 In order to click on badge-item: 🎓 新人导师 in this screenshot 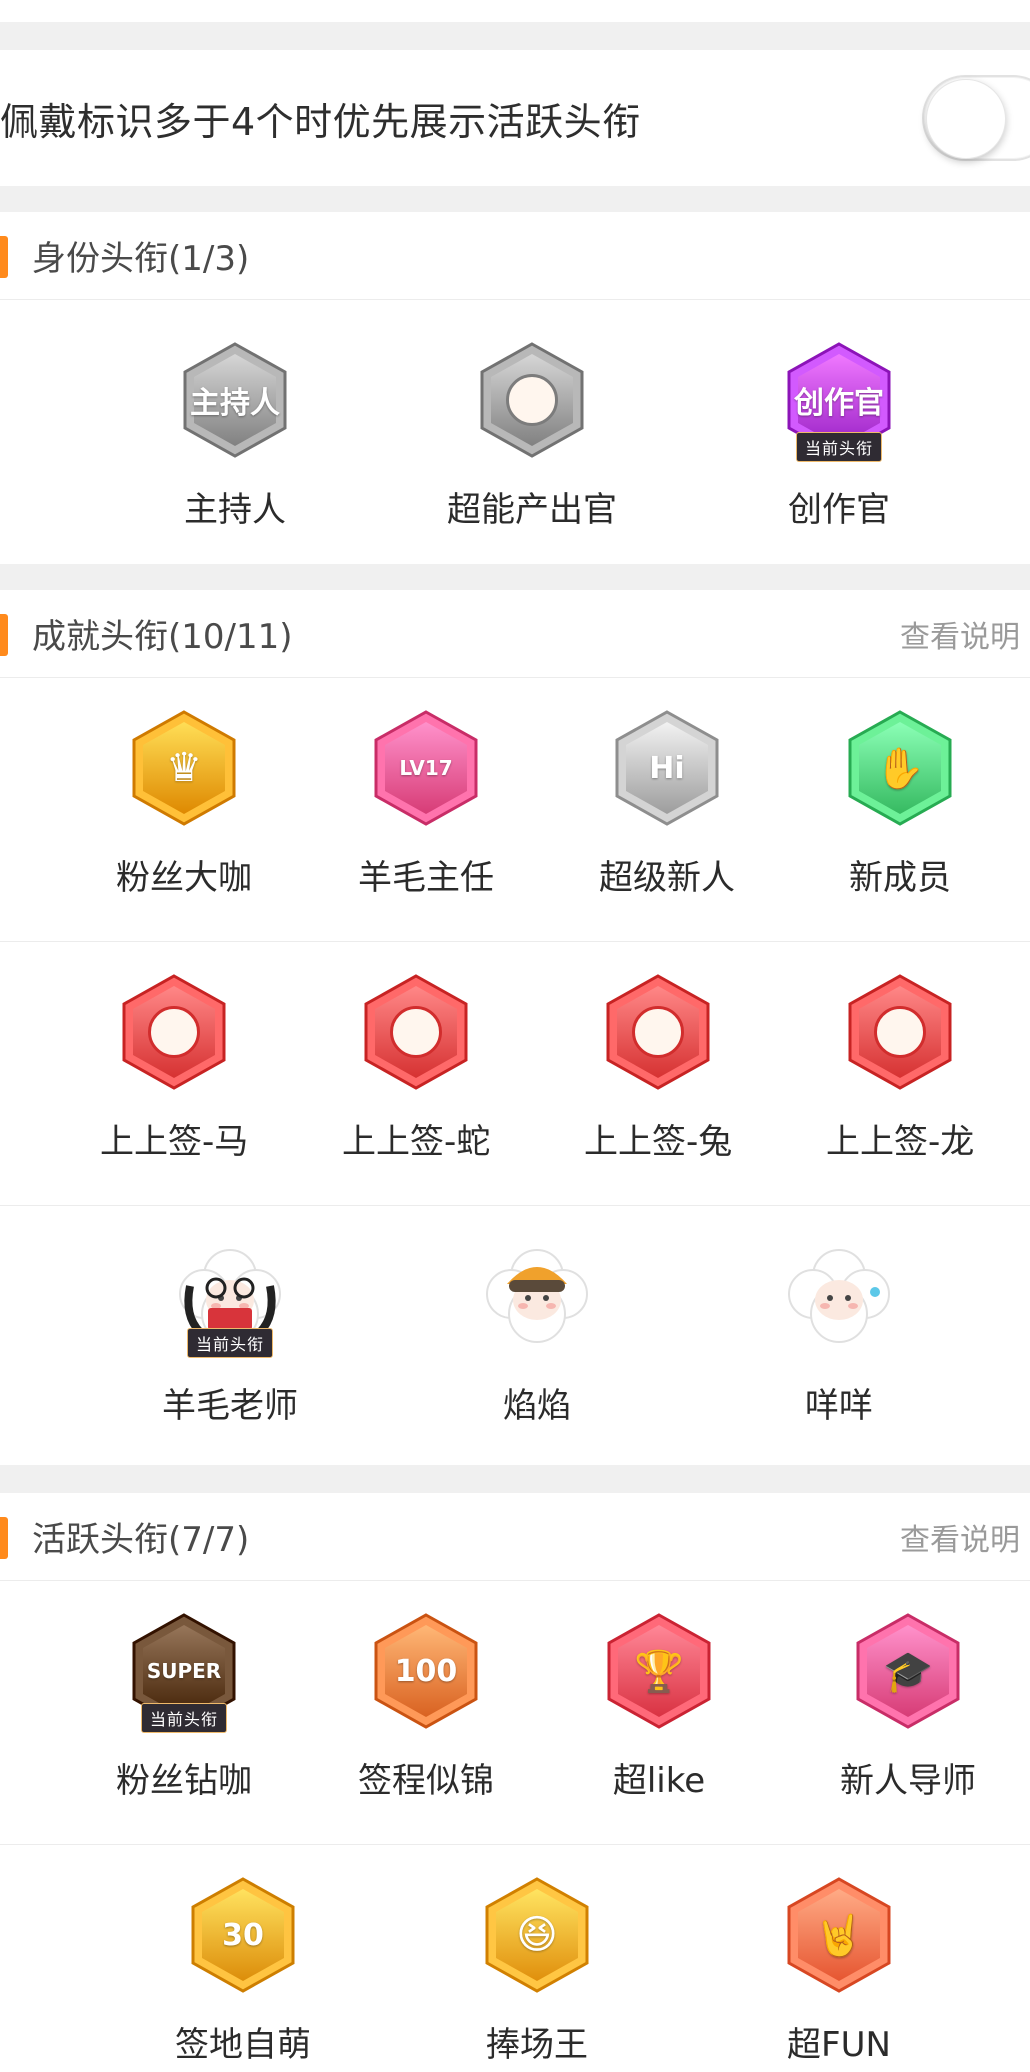, I will do `click(908, 1706)`.